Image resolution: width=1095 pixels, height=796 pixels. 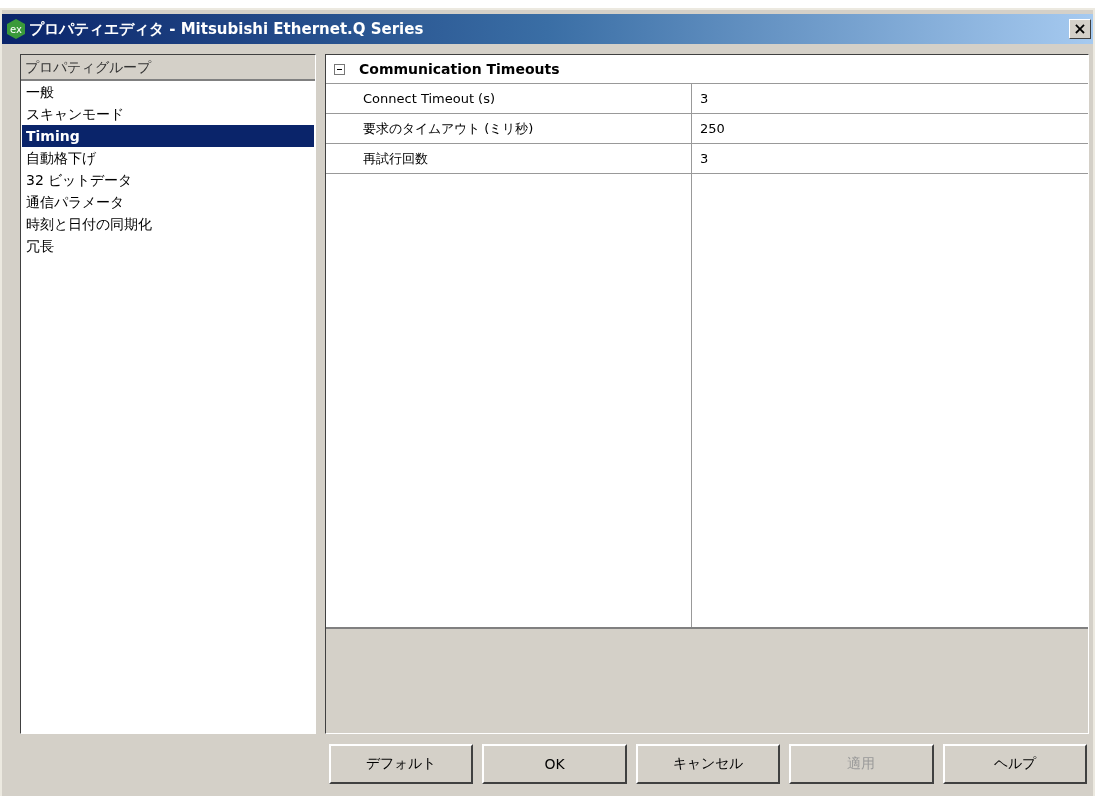 What do you see at coordinates (168, 180) in the screenshot?
I see `list-item: 32 ビットデータ` at bounding box center [168, 180].